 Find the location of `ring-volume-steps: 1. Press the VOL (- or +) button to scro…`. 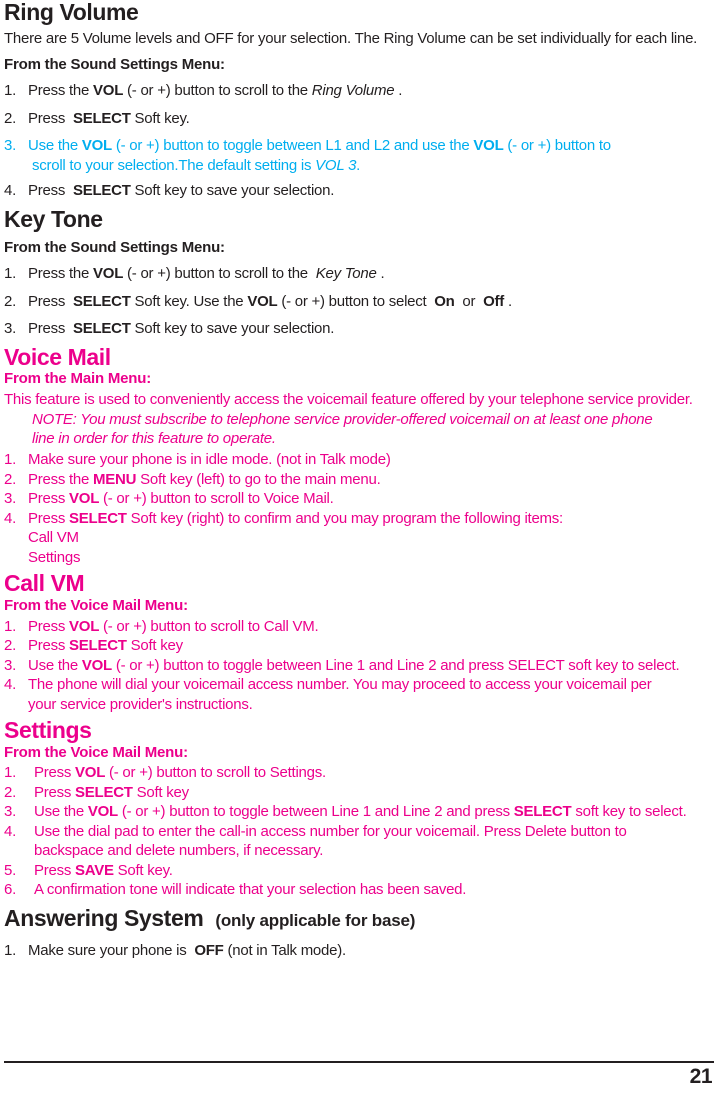

ring-volume-steps: 1. Press the VOL (- or +) button to scro… is located at coordinates (359, 141).